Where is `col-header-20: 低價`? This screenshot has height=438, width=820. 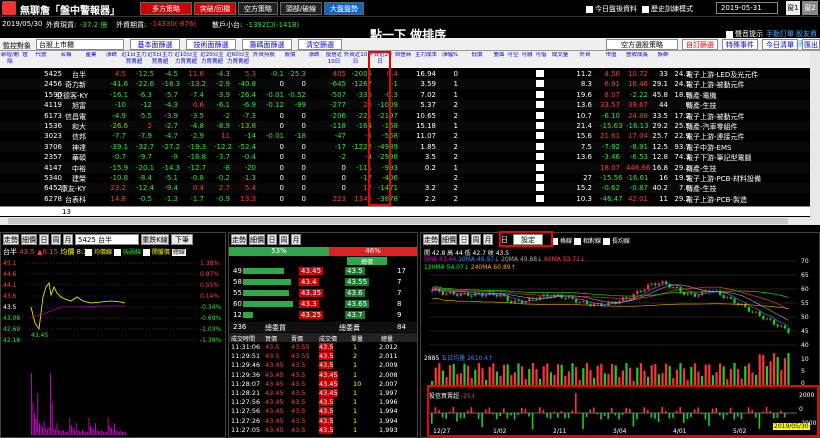 col-header-20: 低價 is located at coordinates (477, 59).